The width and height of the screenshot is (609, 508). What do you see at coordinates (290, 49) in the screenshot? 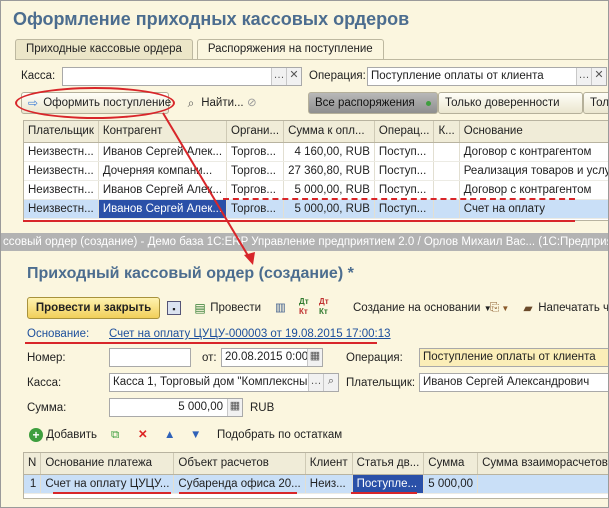
I see `tab-receipt-instructions: Распоряжения на поступление` at bounding box center [290, 49].